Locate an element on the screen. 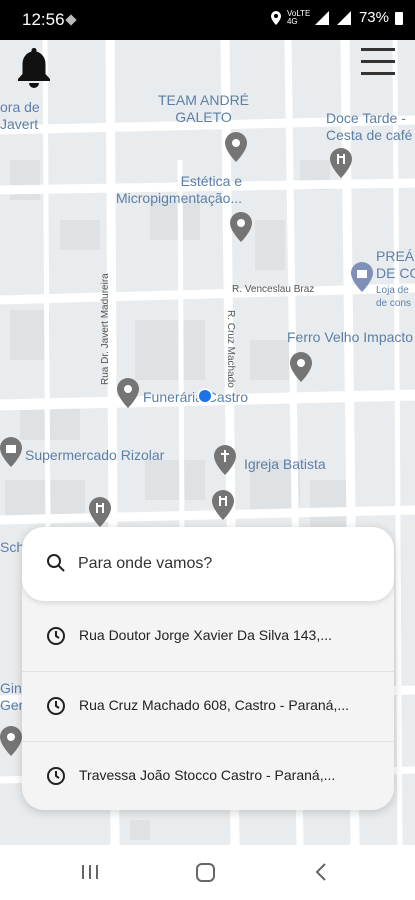 Image resolution: width=415 pixels, height=900 pixels. current-location-dot is located at coordinates (205, 396).